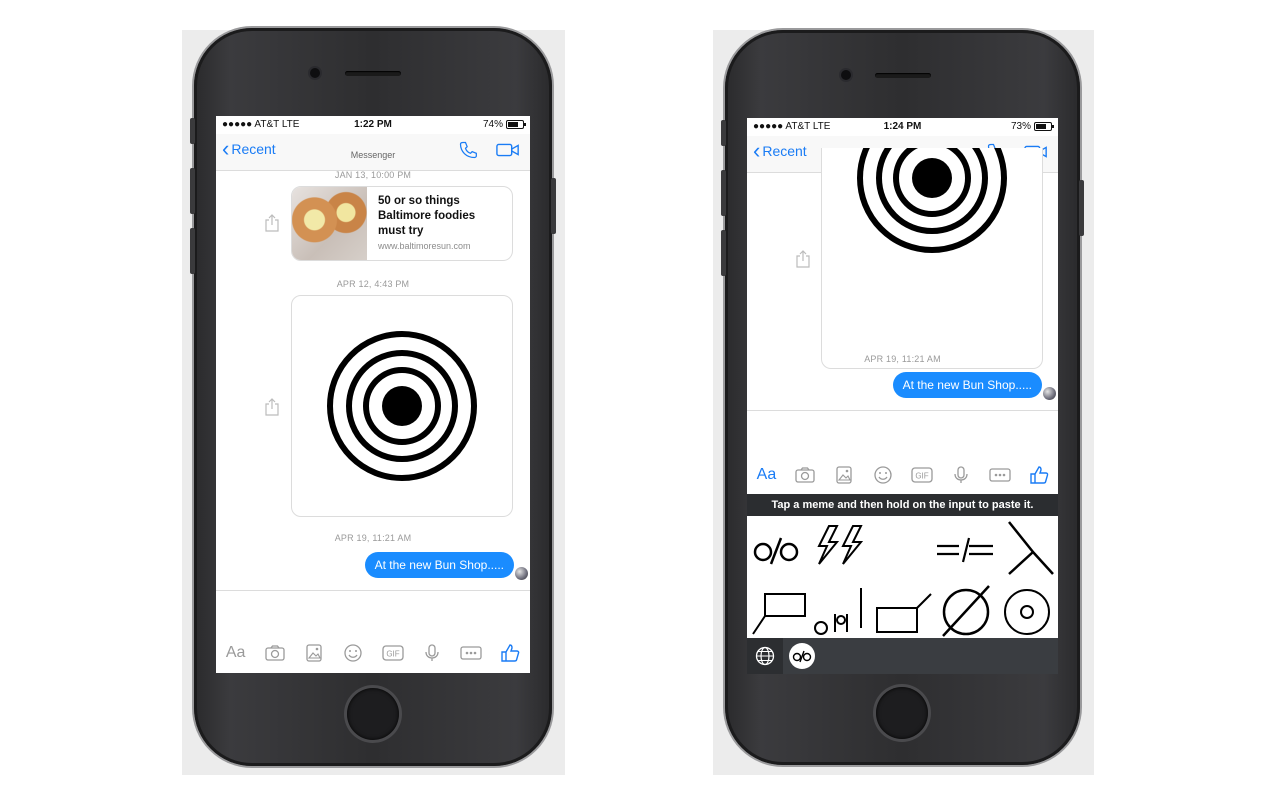 Image resolution: width=1280 pixels, height=800 pixels. What do you see at coordinates (1030, 548) in the screenshot?
I see `y-branch-meme` at bounding box center [1030, 548].